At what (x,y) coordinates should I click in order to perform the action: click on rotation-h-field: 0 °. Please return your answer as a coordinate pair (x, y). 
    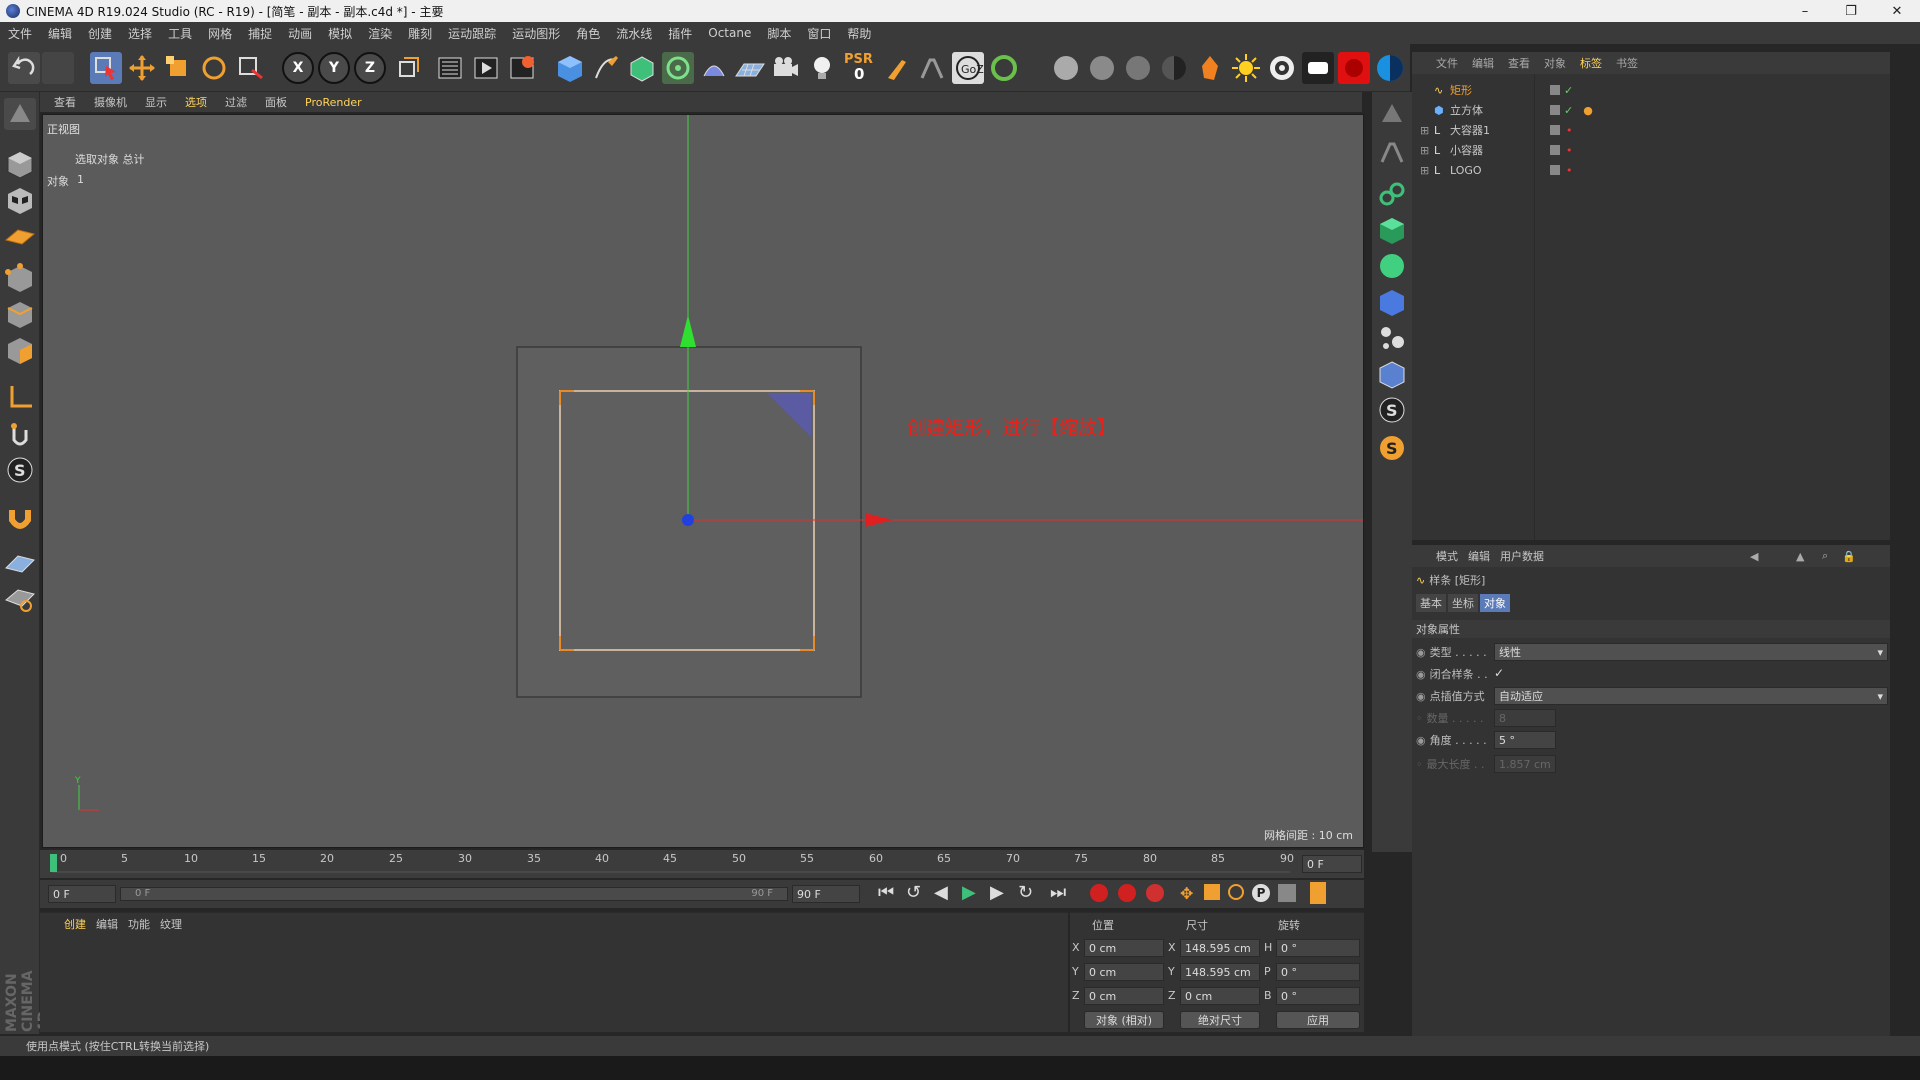
    Looking at the image, I should click on (1318, 948).